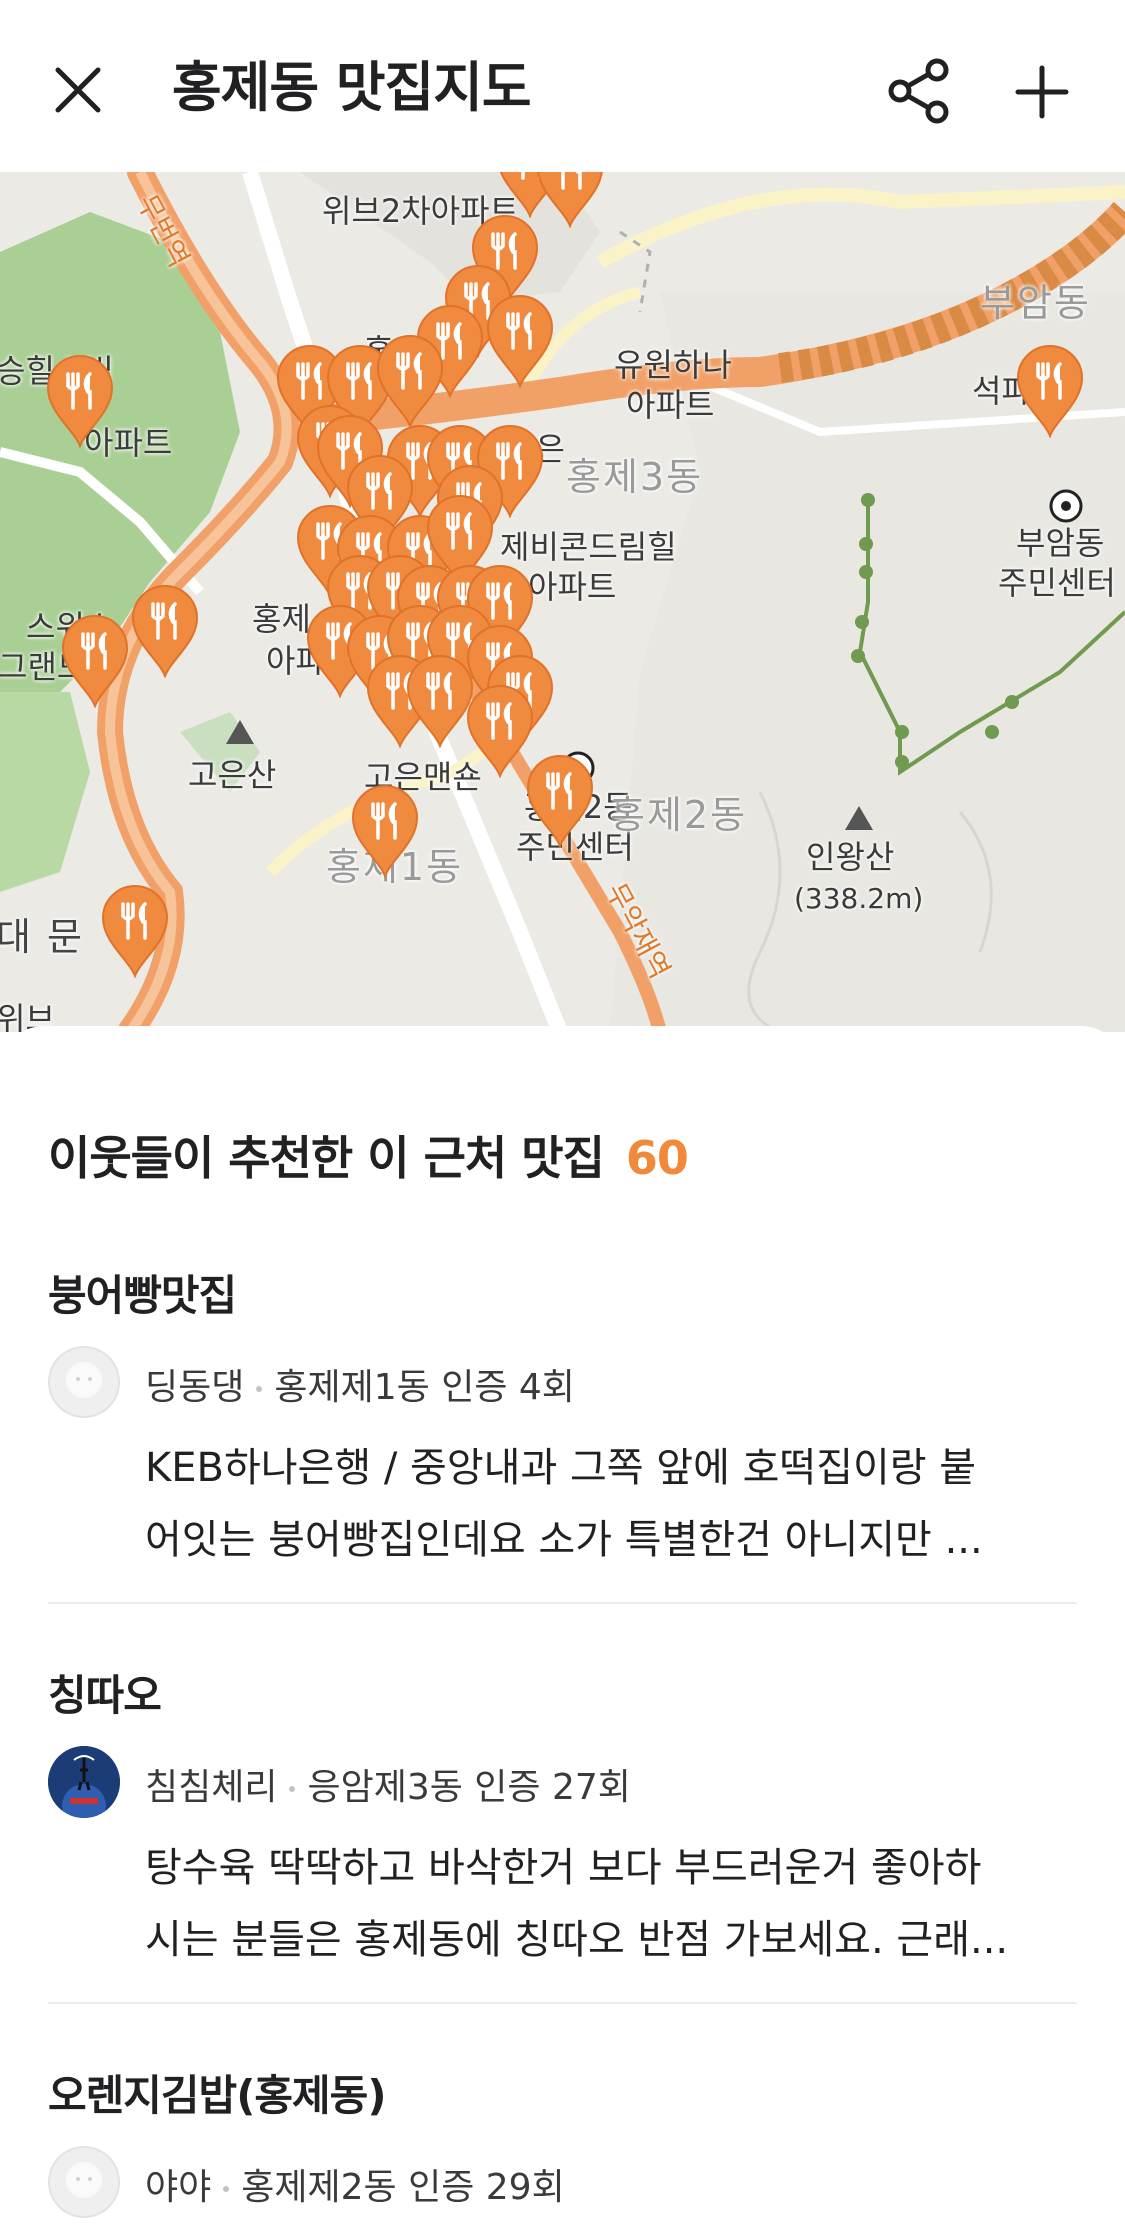 The image size is (1125, 2230). I want to click on list-heading-text: 이웃들이 추천한 이 근처 맛집, so click(326, 1158).